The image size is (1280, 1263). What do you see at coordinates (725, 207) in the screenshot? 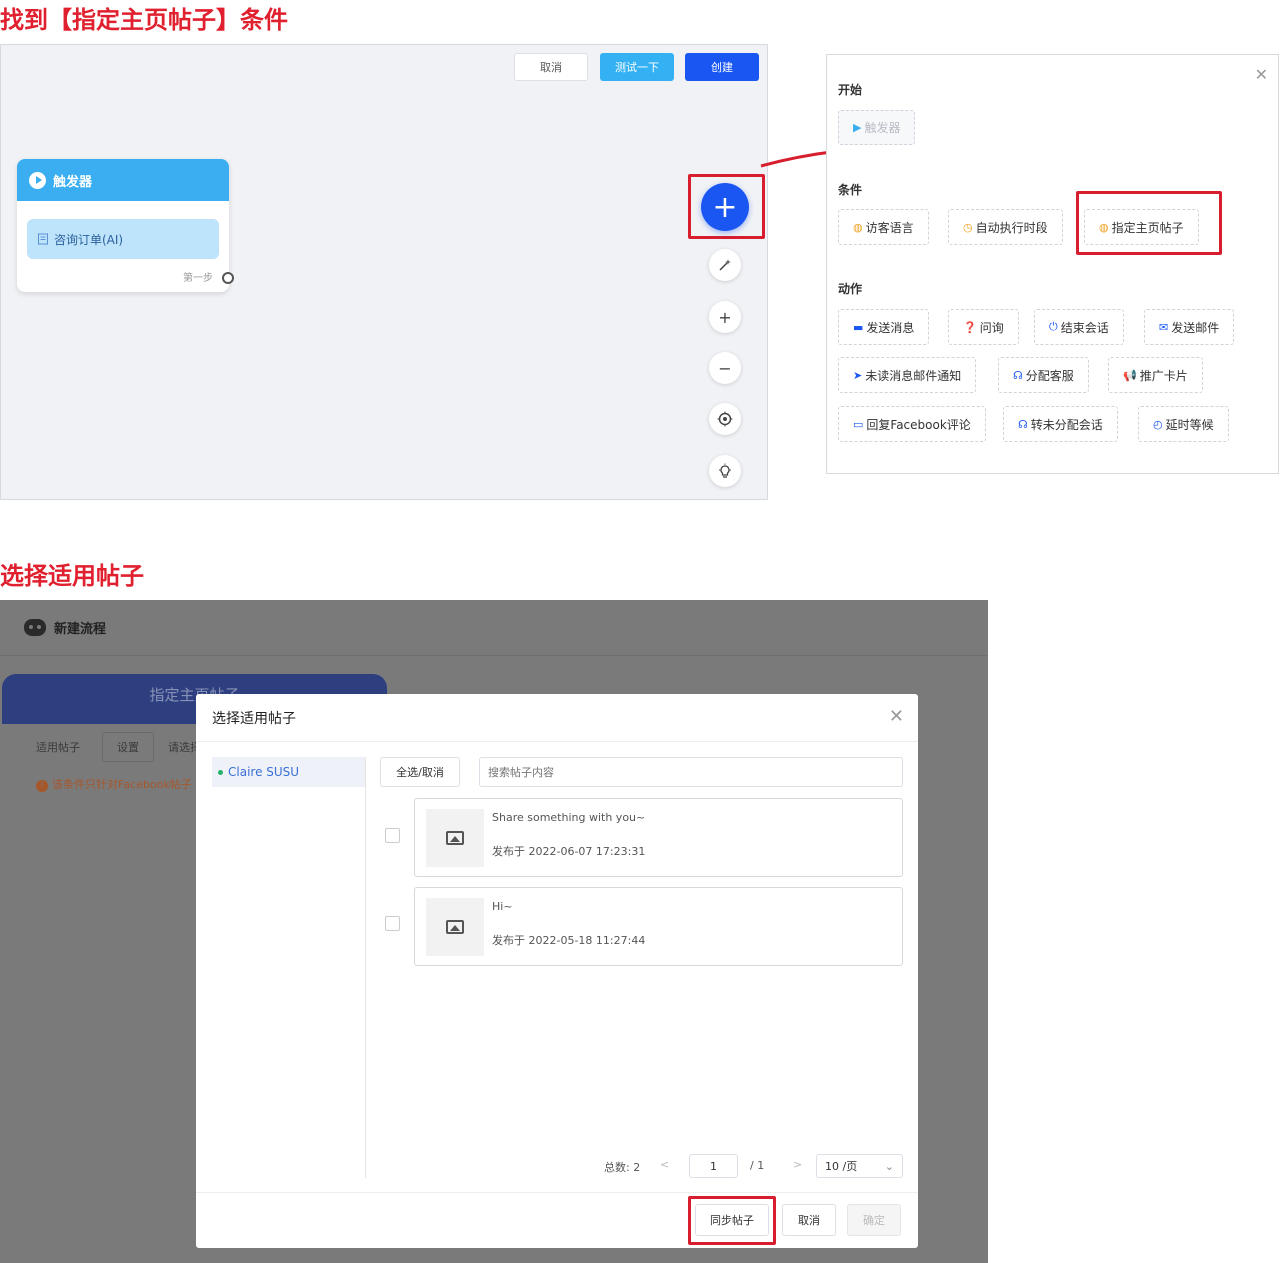
I see `add-node-button: +` at bounding box center [725, 207].